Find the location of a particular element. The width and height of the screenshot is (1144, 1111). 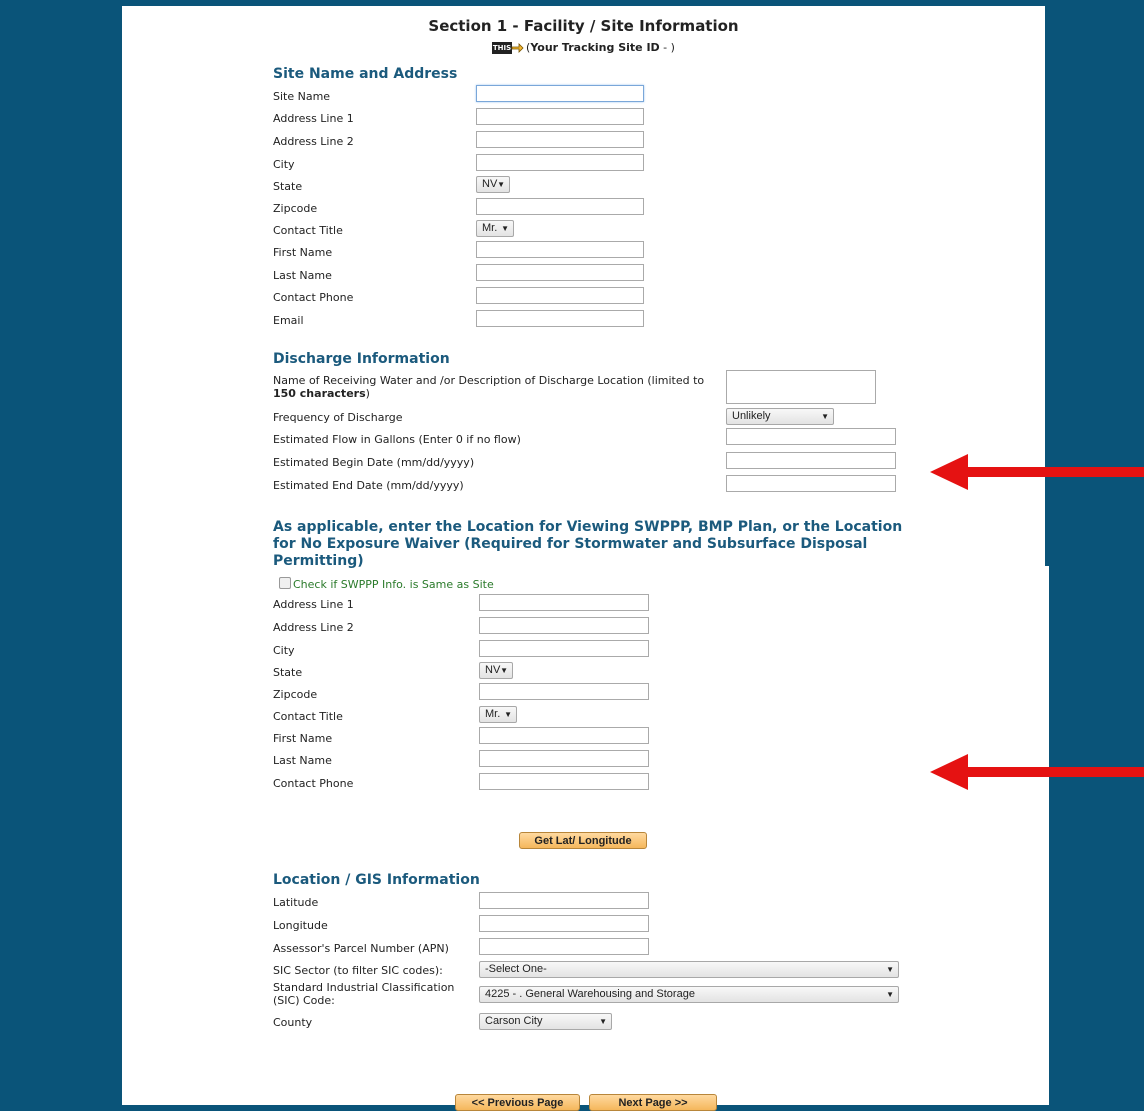

swppp-address1-label: Address Line 1 is located at coordinates (313, 604).